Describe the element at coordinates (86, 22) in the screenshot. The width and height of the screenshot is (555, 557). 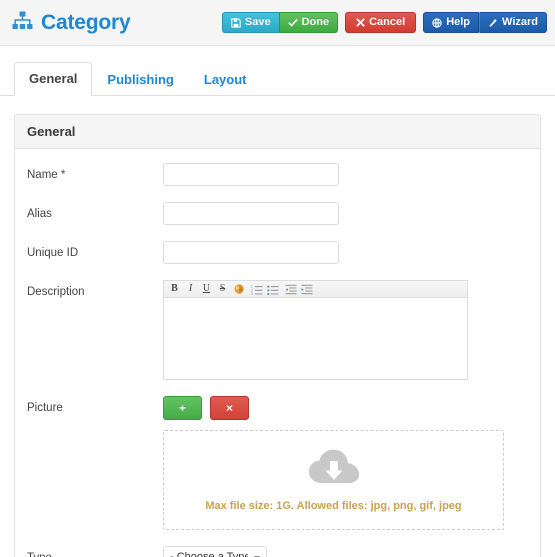
I see `page-title: Category` at that location.